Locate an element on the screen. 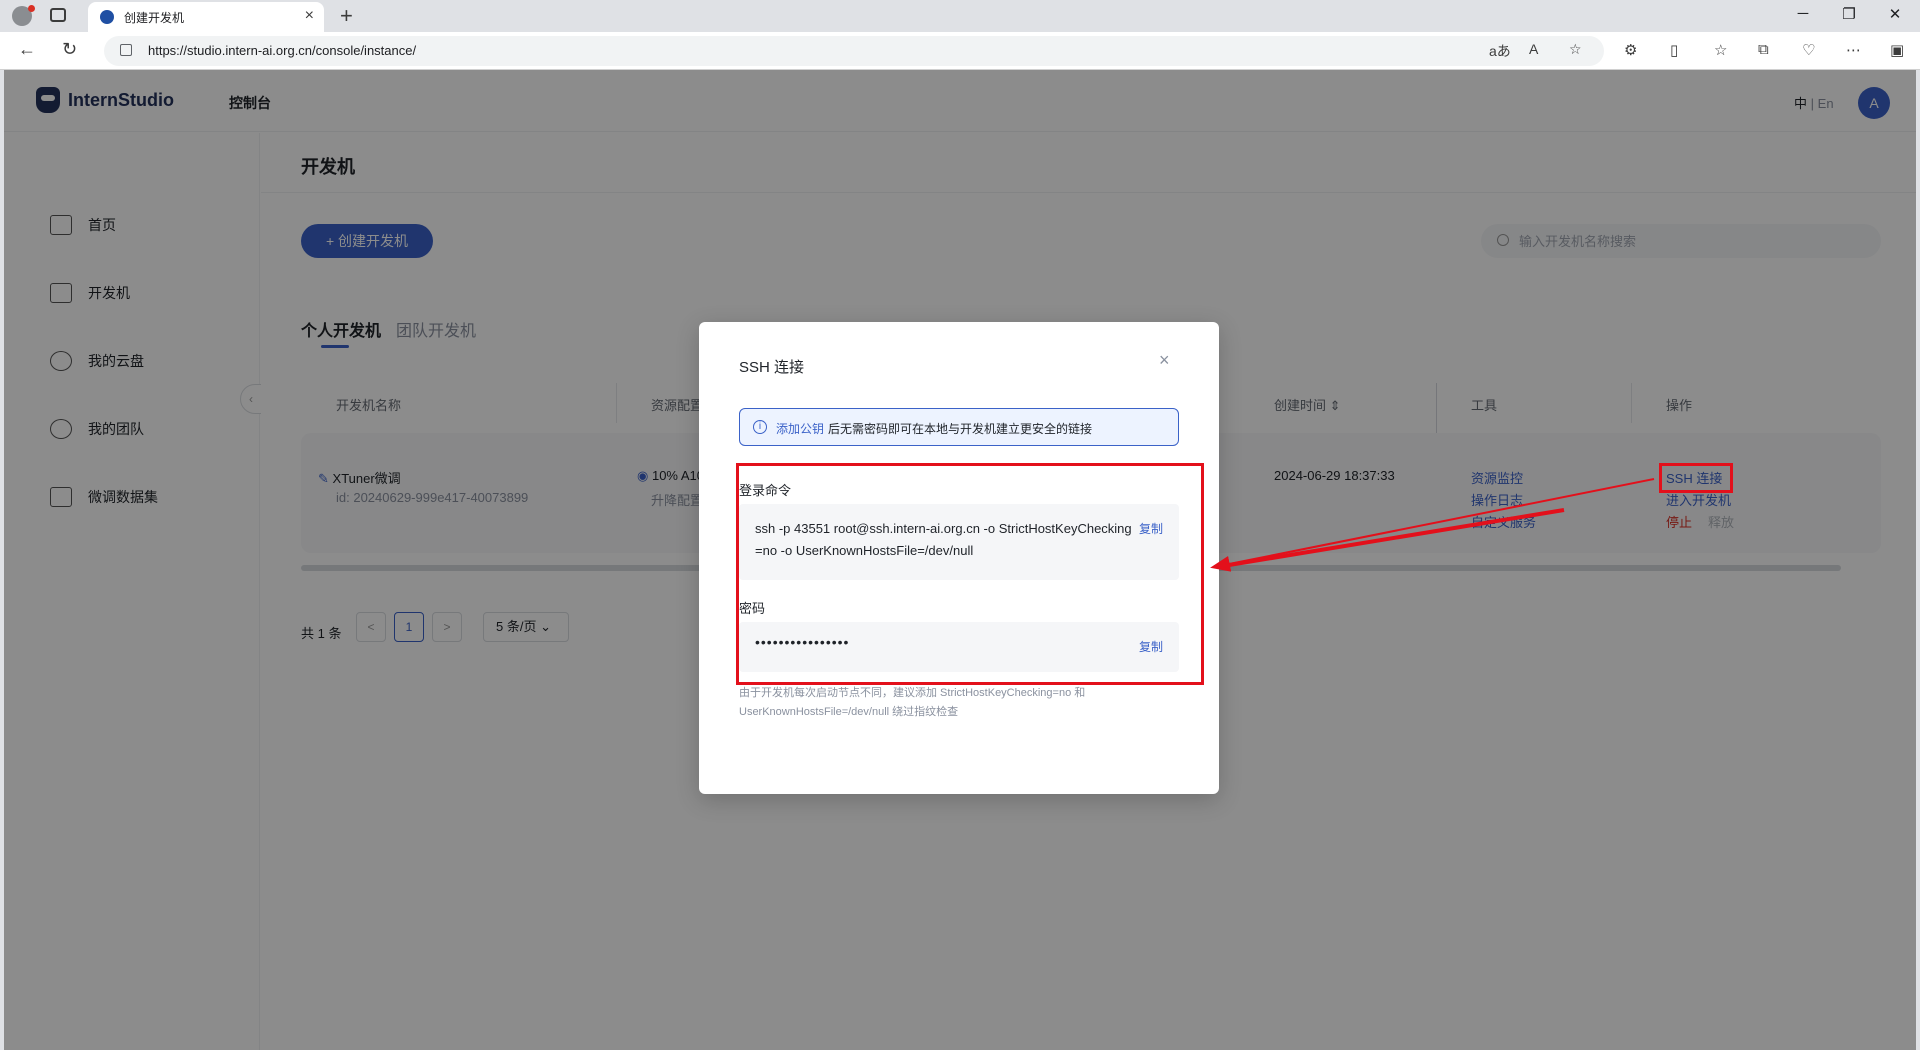  read-aloud-icon: A is located at coordinates (1533, 49).